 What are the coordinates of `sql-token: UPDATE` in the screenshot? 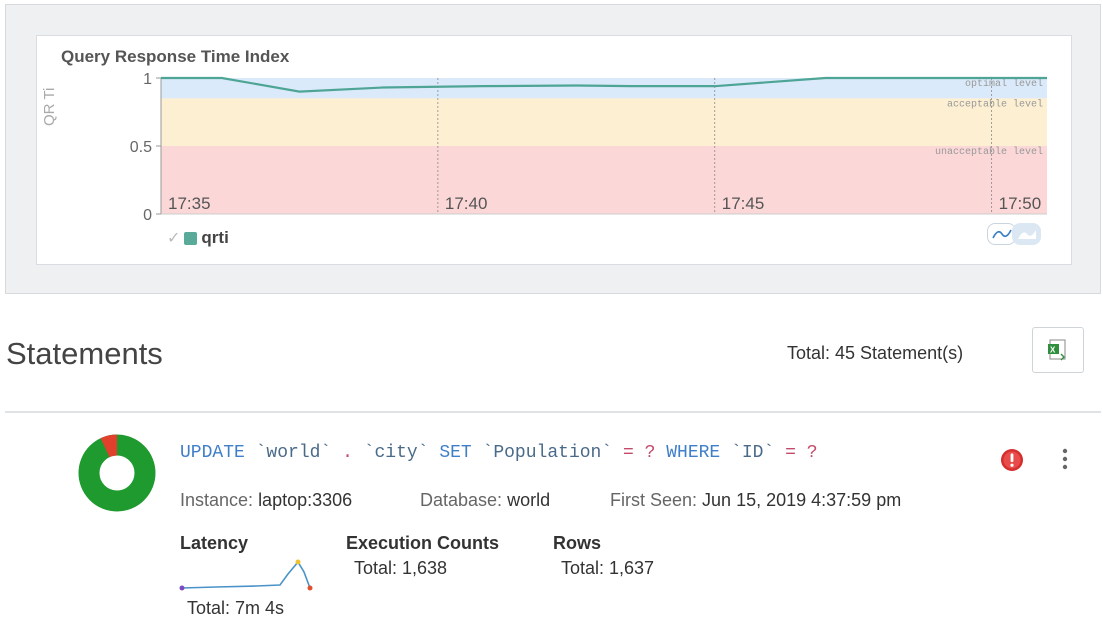 It's located at (212, 453).